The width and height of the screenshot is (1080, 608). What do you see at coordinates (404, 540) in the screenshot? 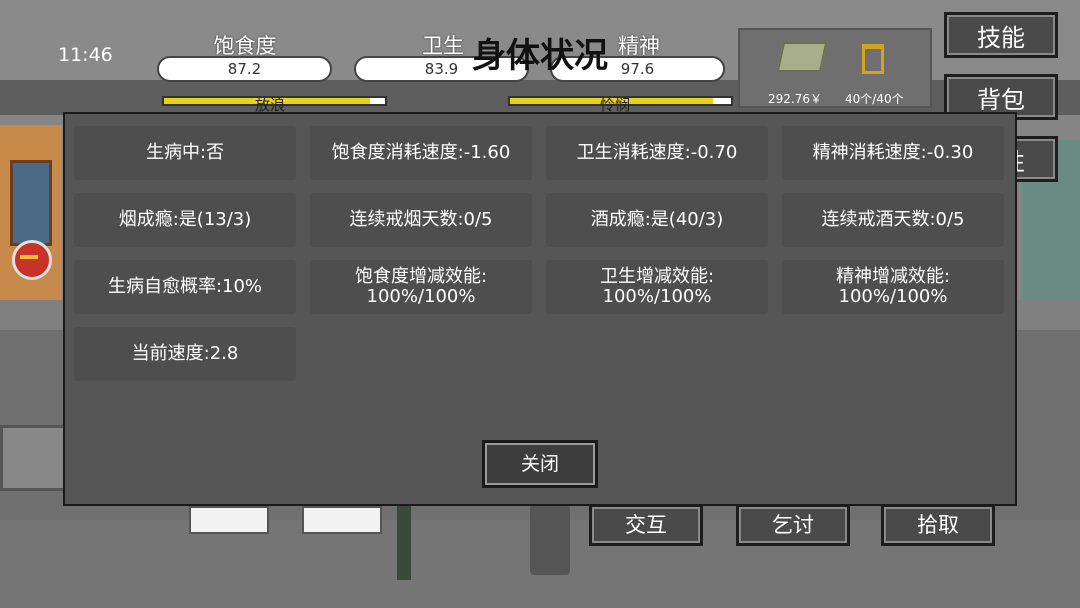
I see `street-lamp` at bounding box center [404, 540].